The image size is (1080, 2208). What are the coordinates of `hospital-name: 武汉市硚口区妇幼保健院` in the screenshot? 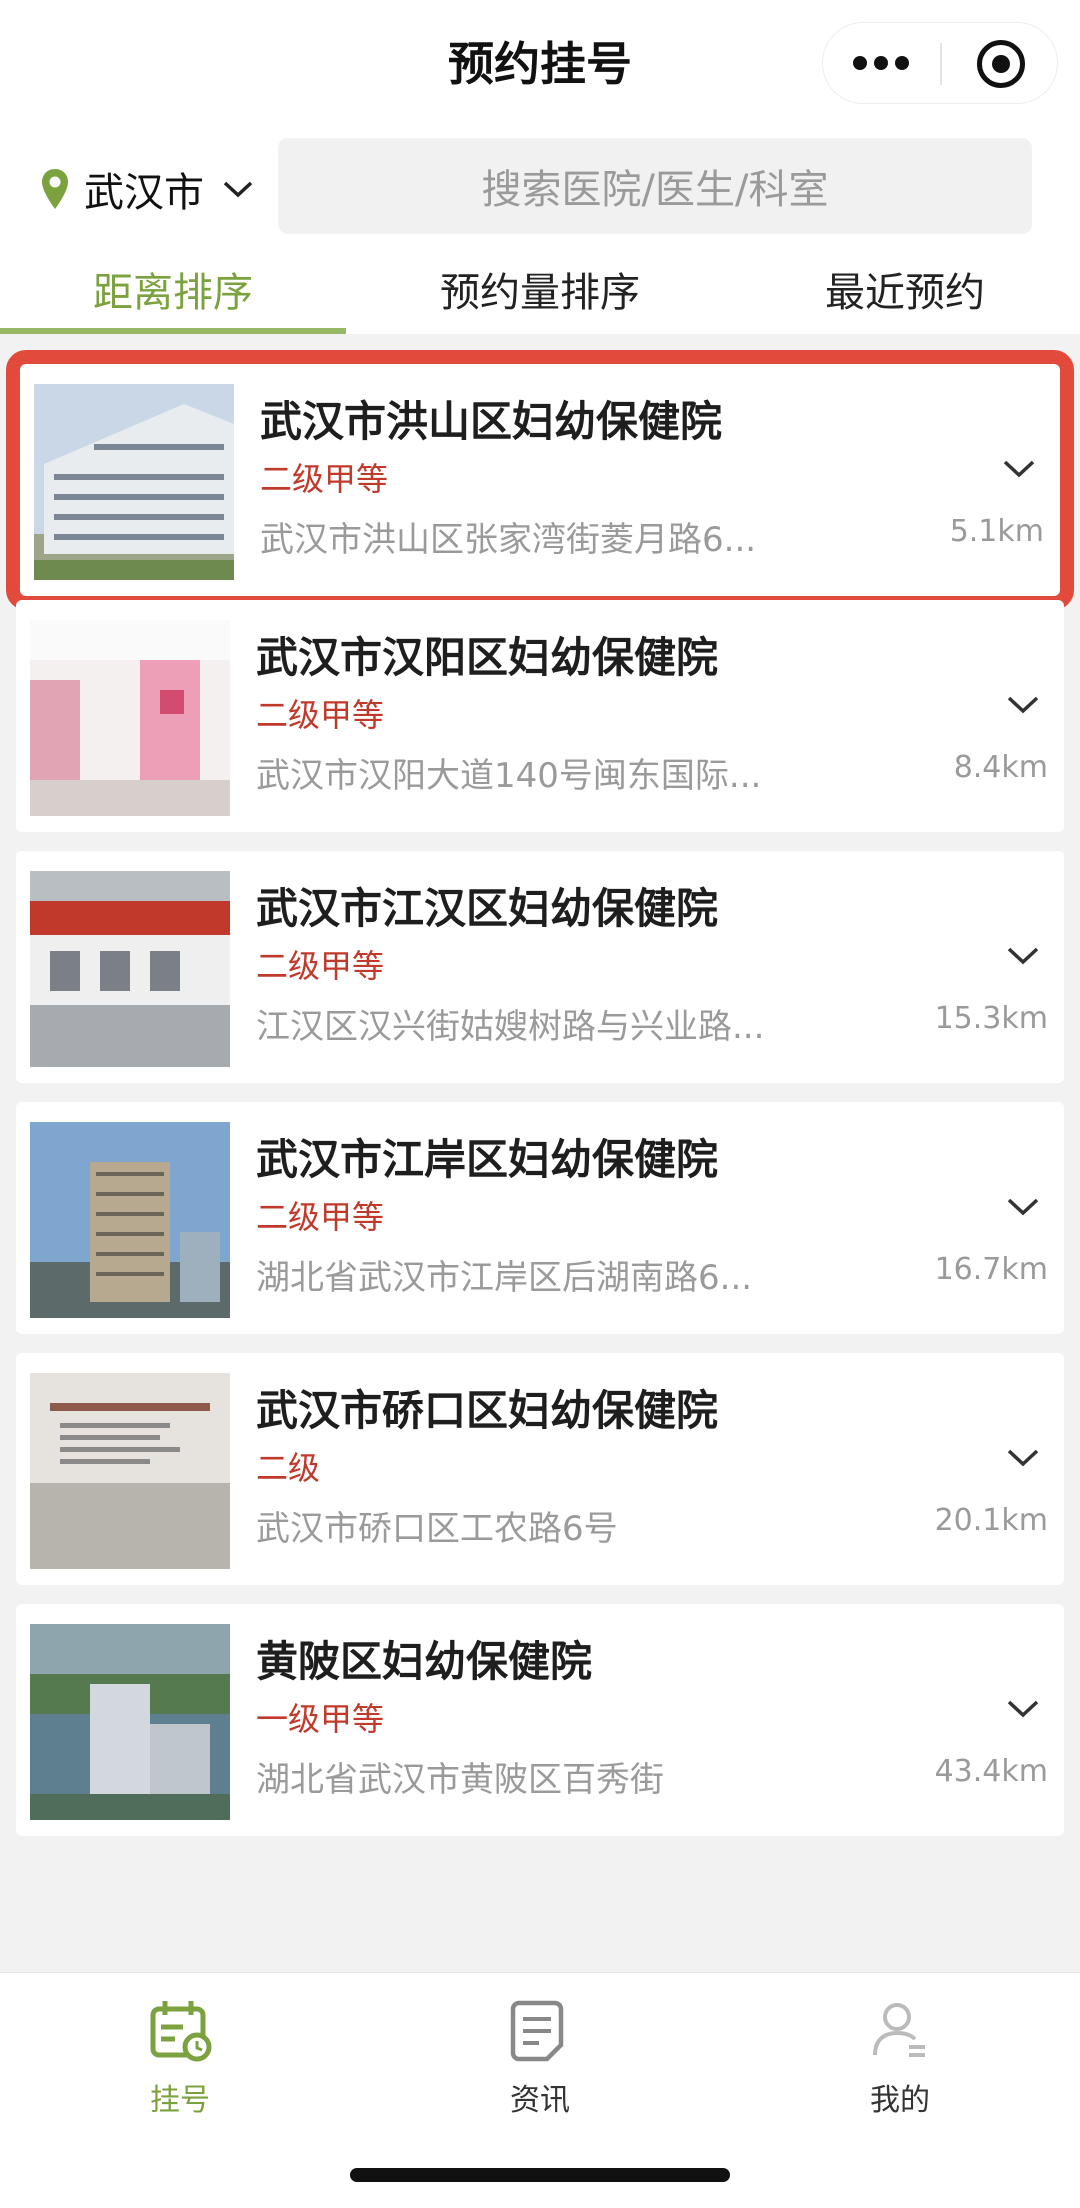 It's located at (487, 1410).